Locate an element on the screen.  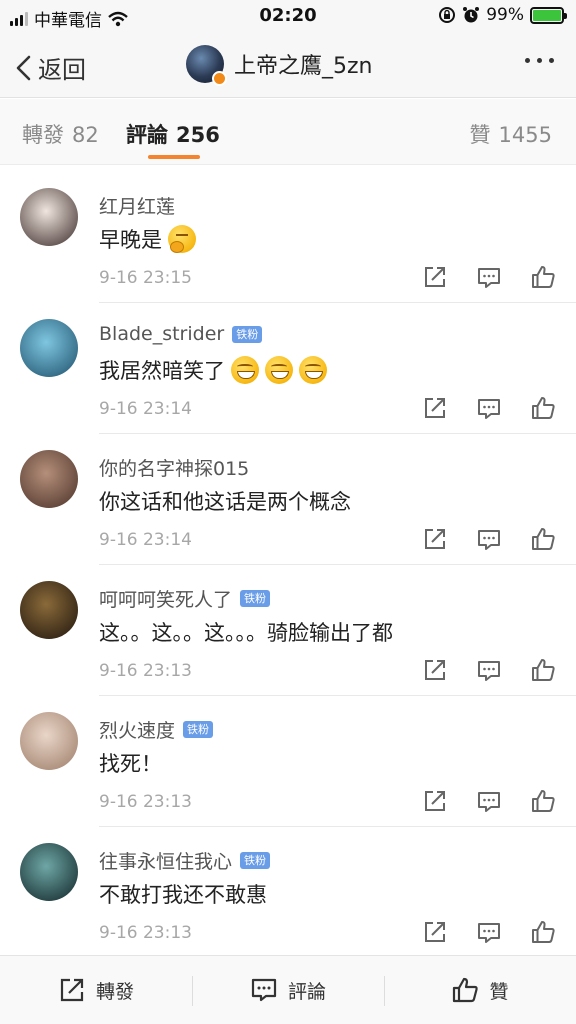
comment-text-content: 我居然暗笑了 is located at coordinates (162, 371).